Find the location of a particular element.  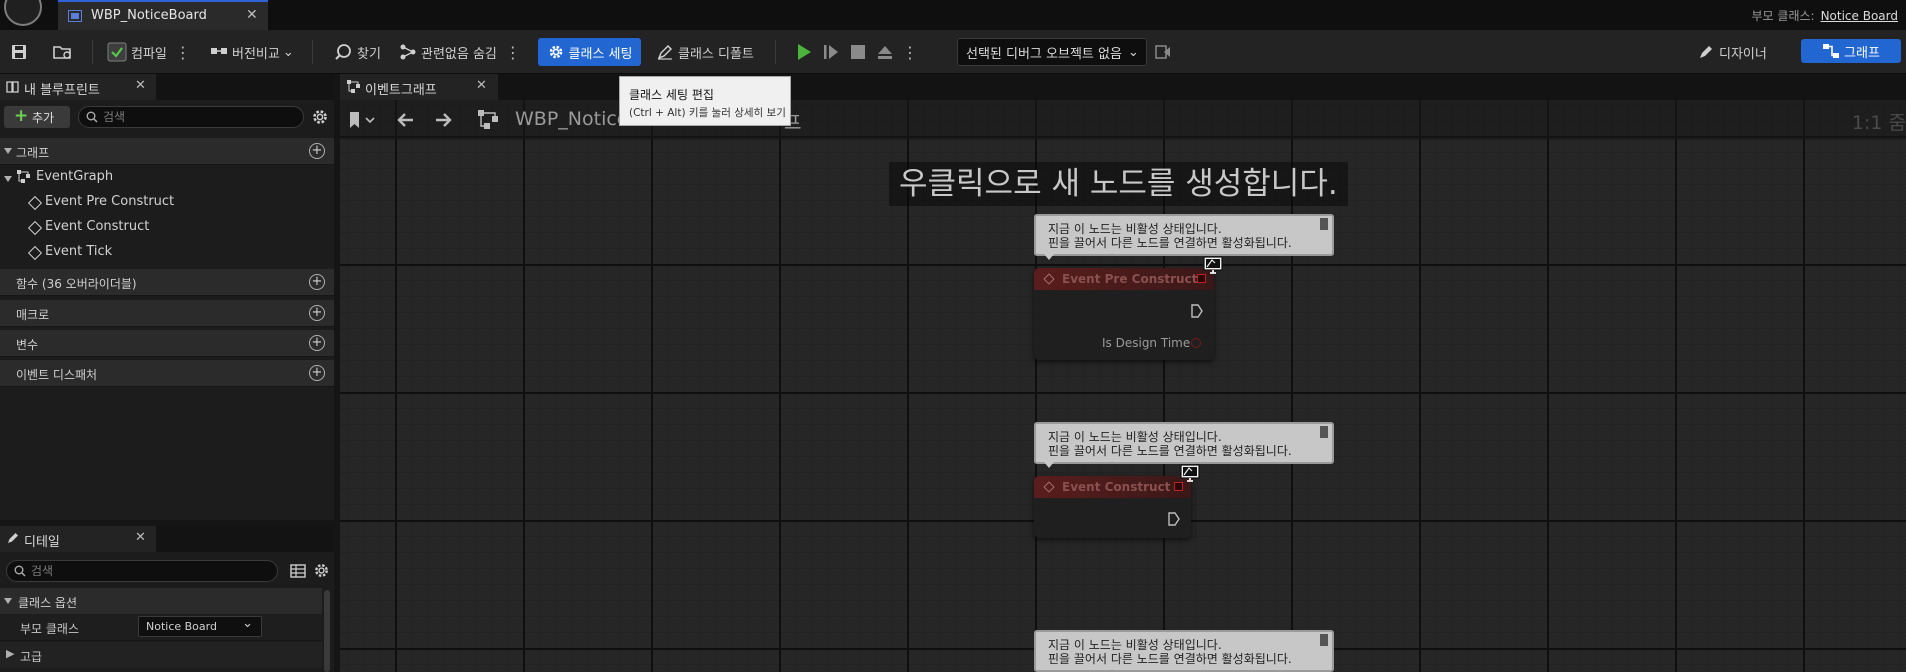

diff-button: 버전비교 ⌄ is located at coordinates (252, 52).